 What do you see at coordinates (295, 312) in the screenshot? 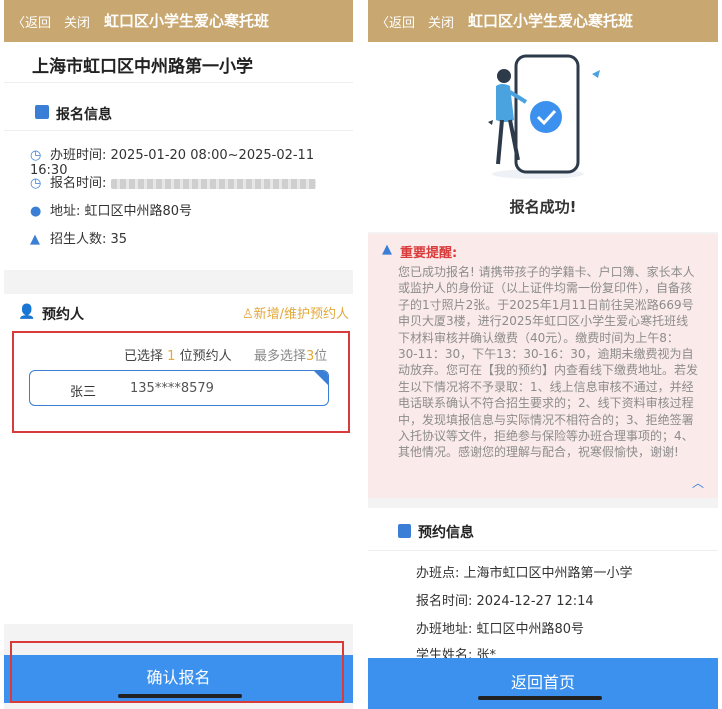
I see `add-booker-link: ♙新增/维护预约人` at bounding box center [295, 312].